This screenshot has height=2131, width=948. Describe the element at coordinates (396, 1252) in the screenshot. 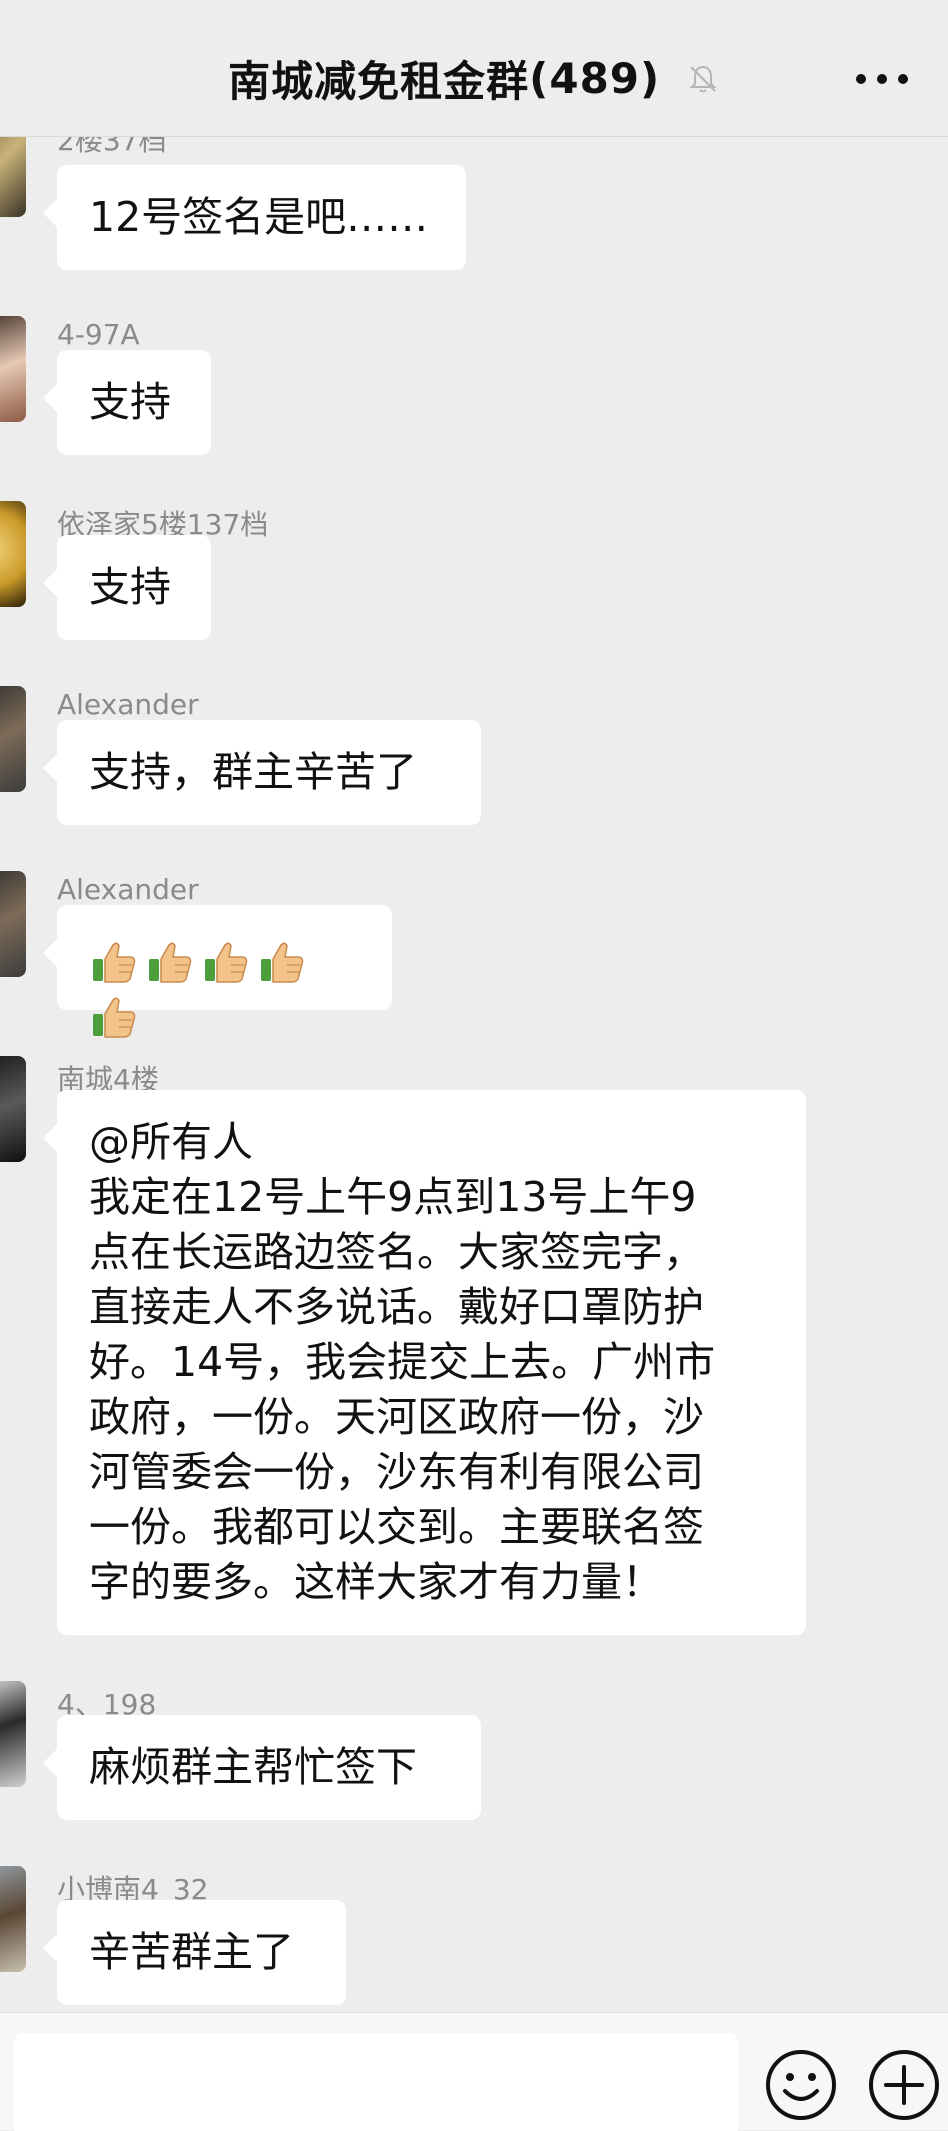

I see `message-text-line: 点在长运路边签名。大家签完字，` at that location.